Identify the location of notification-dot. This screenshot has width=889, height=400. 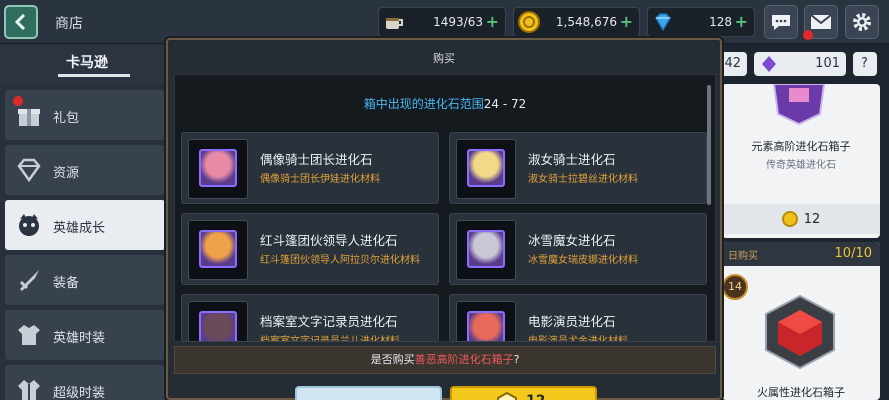
(808, 35).